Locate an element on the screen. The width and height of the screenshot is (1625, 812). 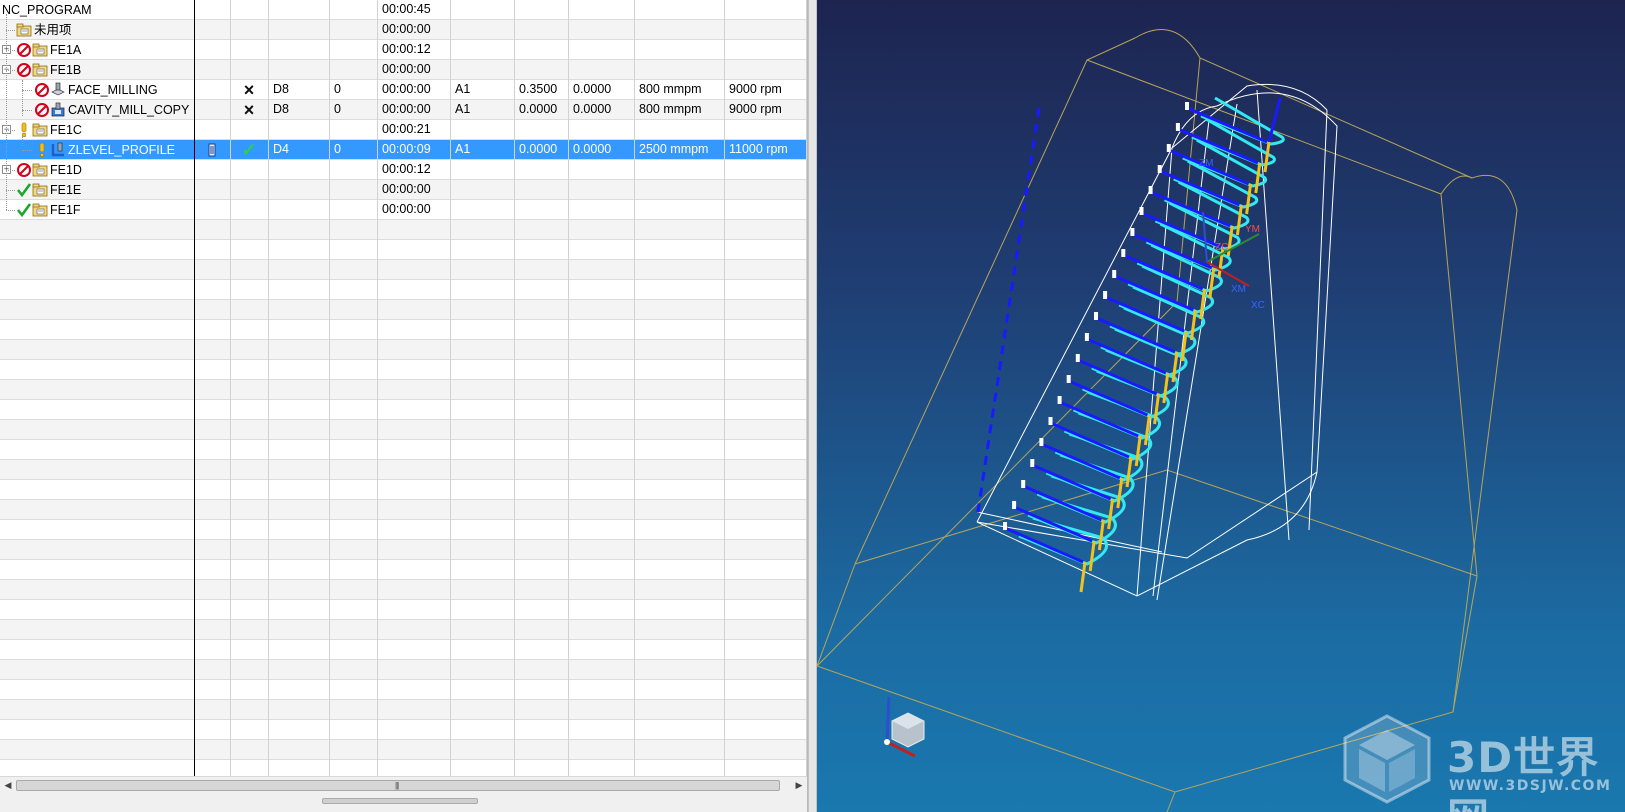
table-row: − FE1B 00:00:00 is located at coordinates (403, 70).